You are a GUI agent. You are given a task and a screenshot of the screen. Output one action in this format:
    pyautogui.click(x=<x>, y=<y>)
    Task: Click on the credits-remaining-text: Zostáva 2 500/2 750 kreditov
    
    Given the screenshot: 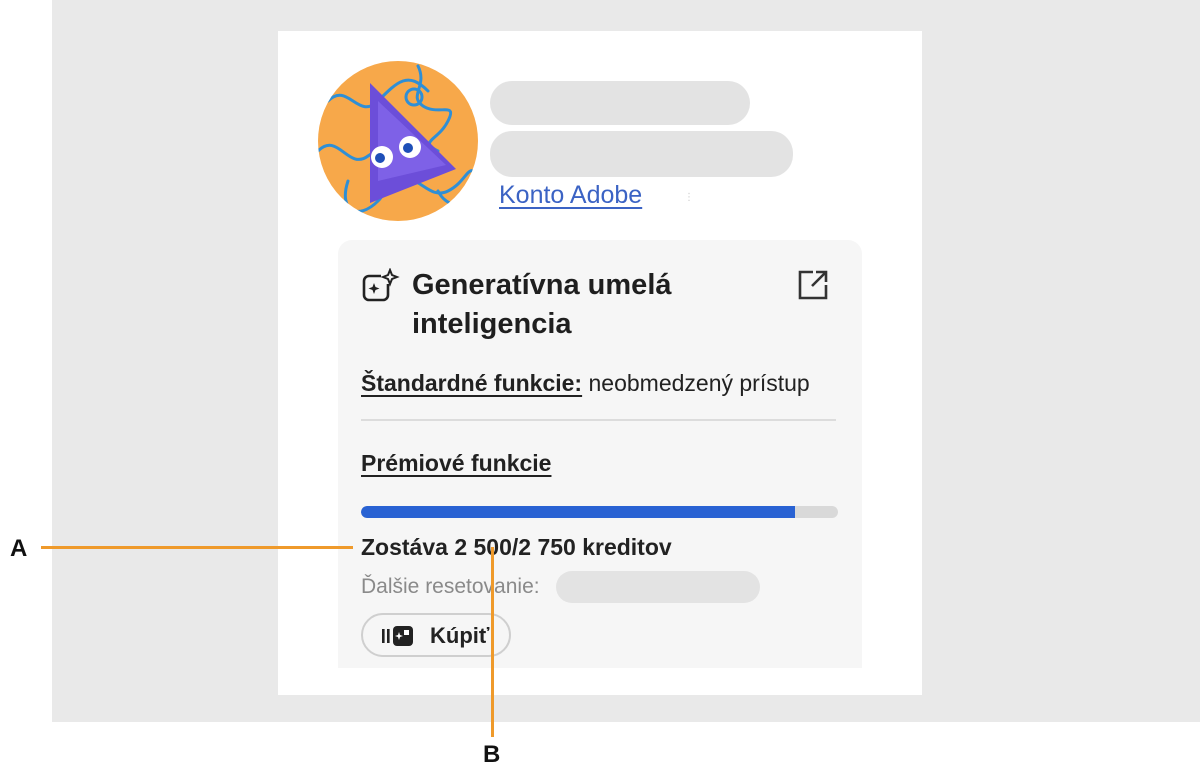 What is the action you would take?
    pyautogui.click(x=516, y=547)
    